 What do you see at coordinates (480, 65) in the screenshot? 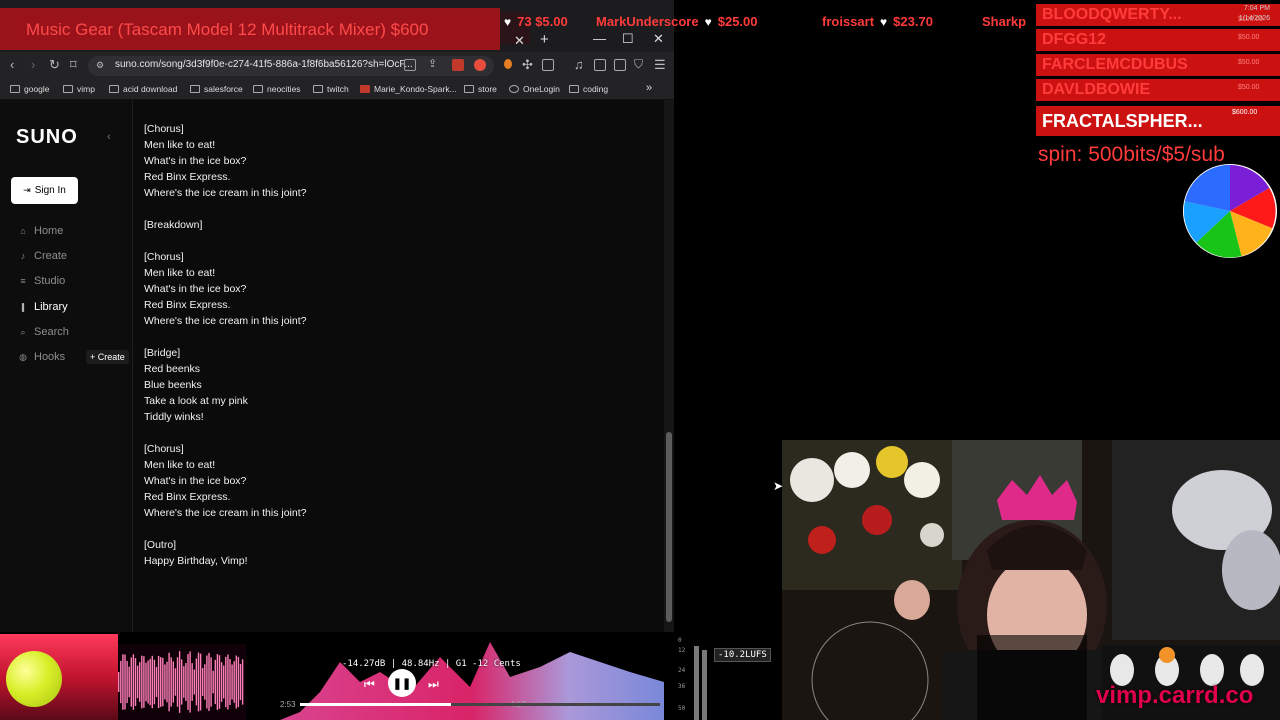
I see `brave-rewards-icon` at bounding box center [480, 65].